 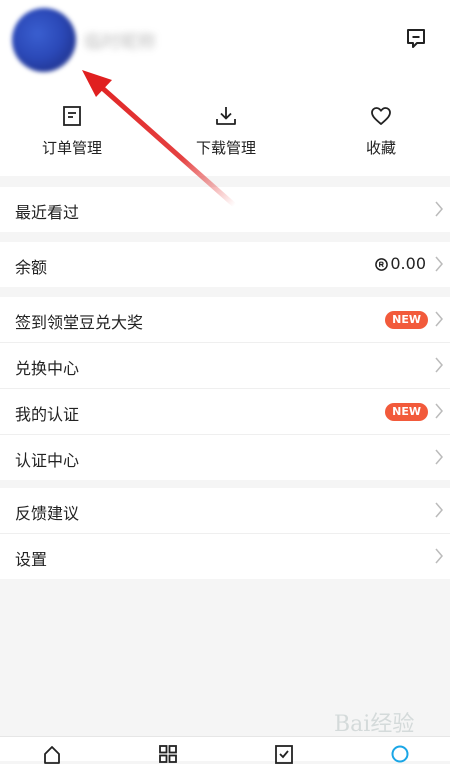 What do you see at coordinates (380, 148) in the screenshot?
I see `favorites-label: 收藏` at bounding box center [380, 148].